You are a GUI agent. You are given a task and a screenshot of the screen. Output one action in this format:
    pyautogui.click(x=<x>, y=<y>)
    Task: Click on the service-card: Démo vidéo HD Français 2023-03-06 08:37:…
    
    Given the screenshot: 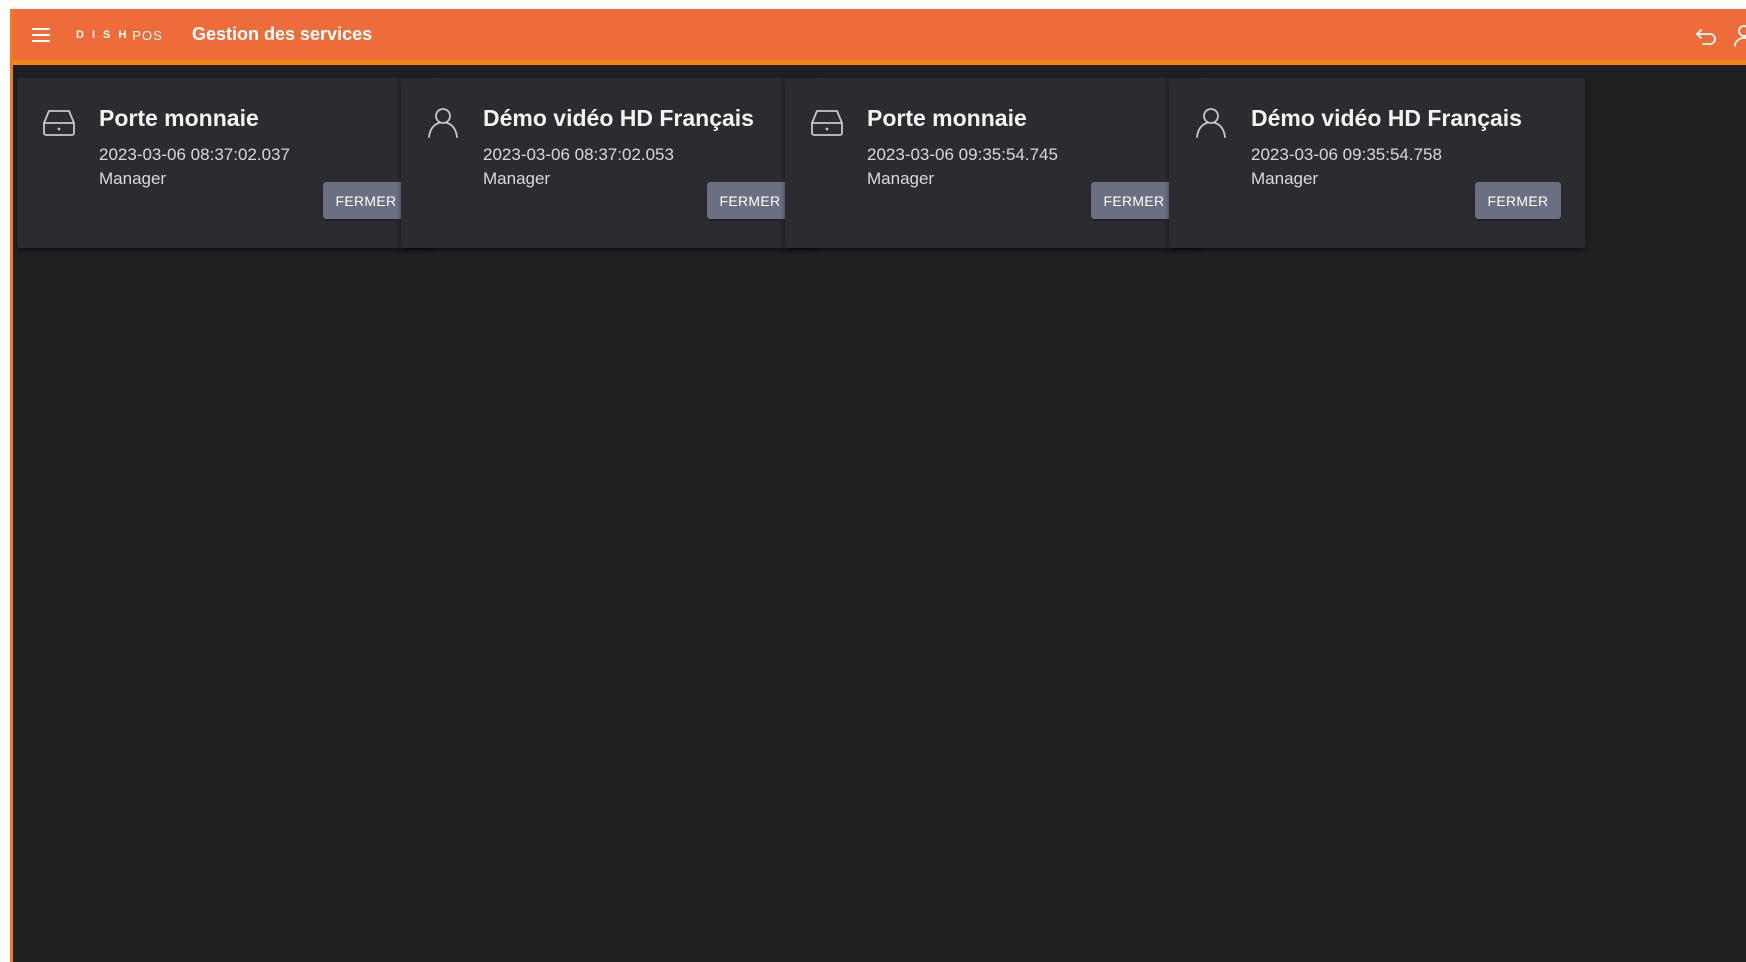 What is the action you would take?
    pyautogui.click(x=609, y=163)
    